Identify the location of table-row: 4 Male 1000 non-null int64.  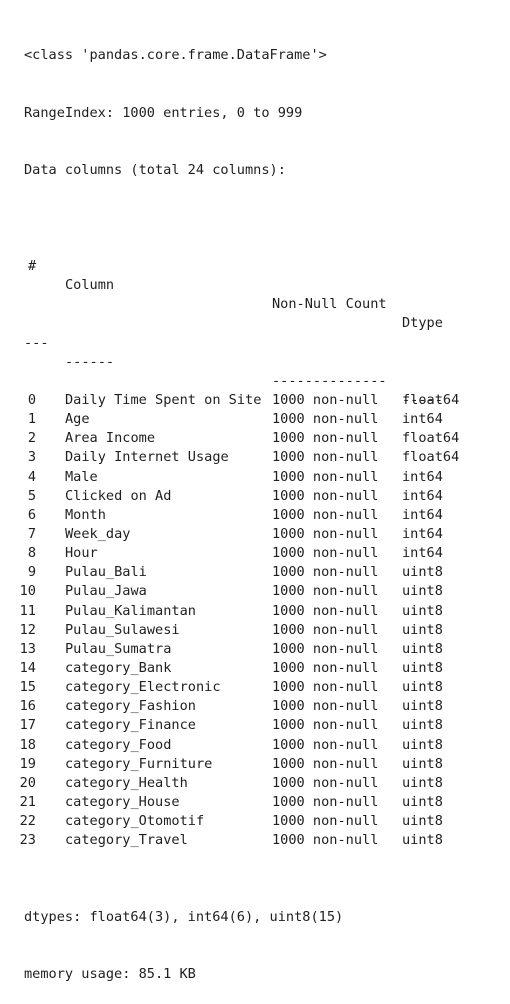
(233, 477).